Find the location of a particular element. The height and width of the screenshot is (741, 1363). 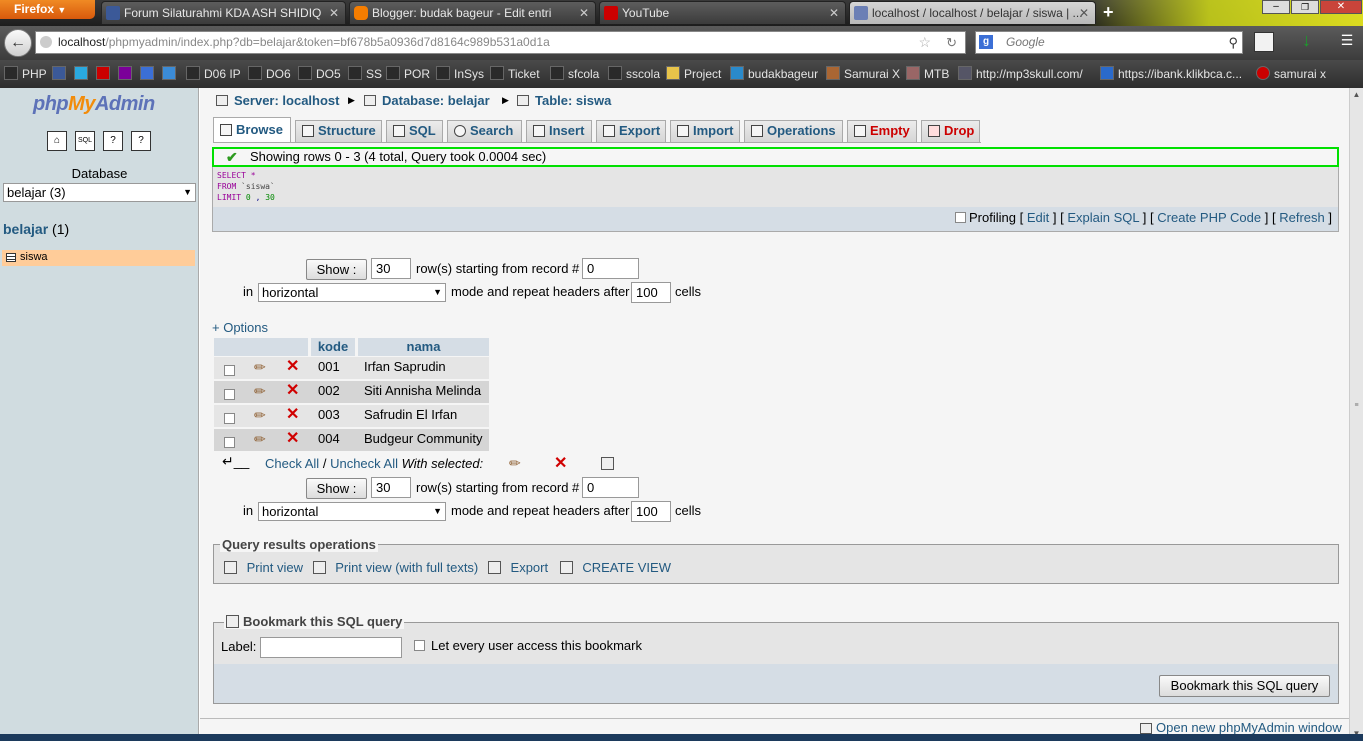

bookmark-project: Project is located at coordinates (693, 74).